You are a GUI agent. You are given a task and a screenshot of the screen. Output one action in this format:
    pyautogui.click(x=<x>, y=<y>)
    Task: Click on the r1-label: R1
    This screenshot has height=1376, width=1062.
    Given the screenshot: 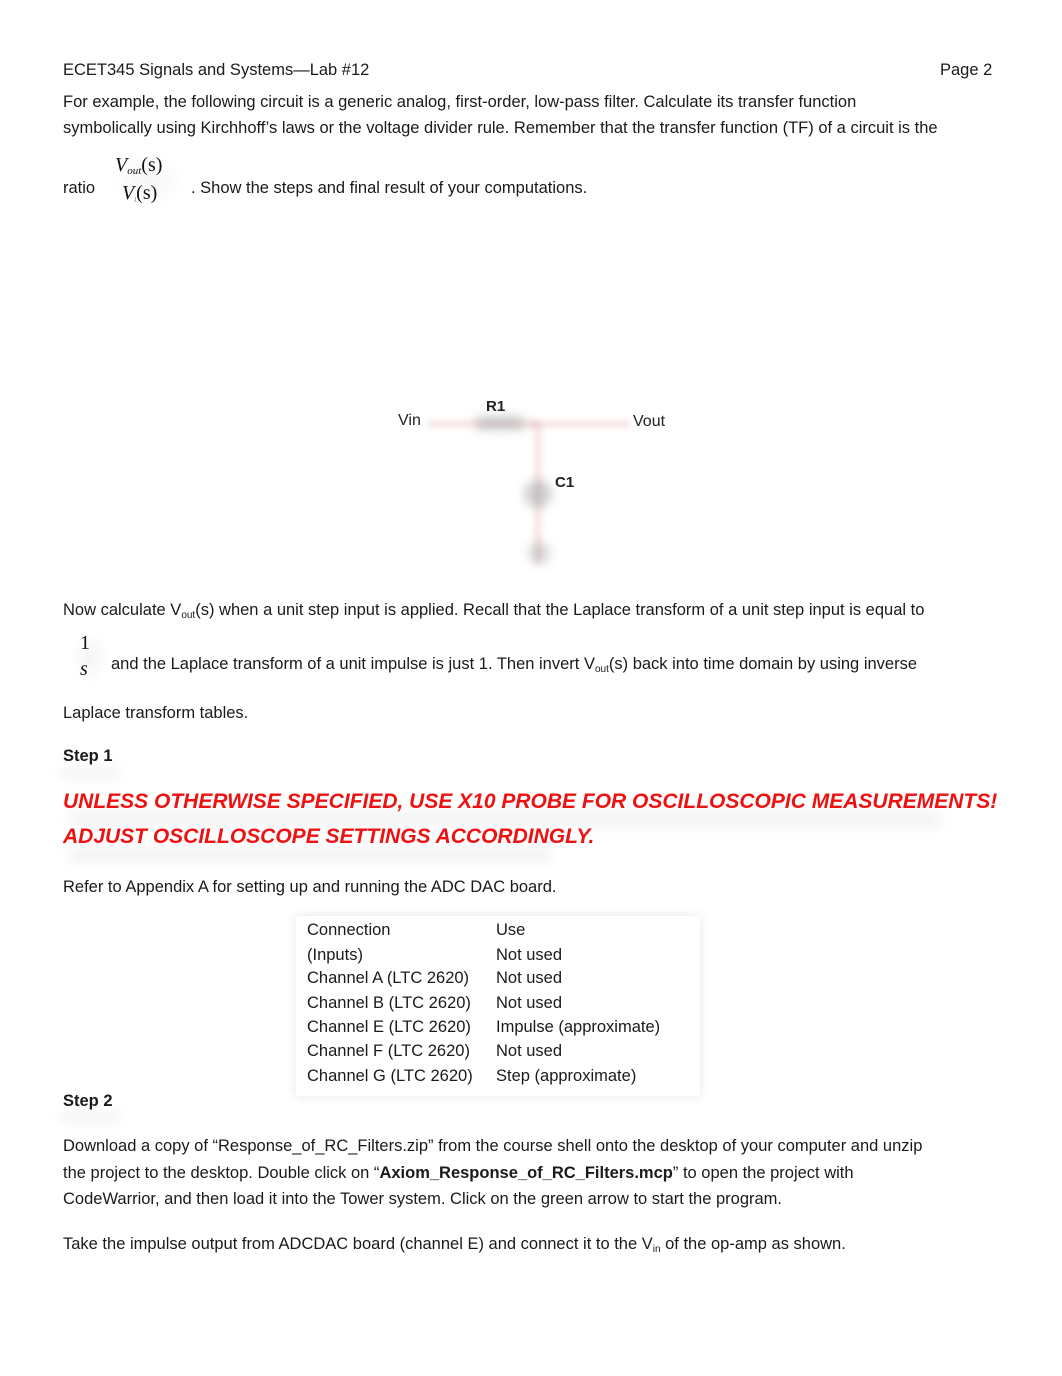 What is the action you would take?
    pyautogui.click(x=496, y=406)
    